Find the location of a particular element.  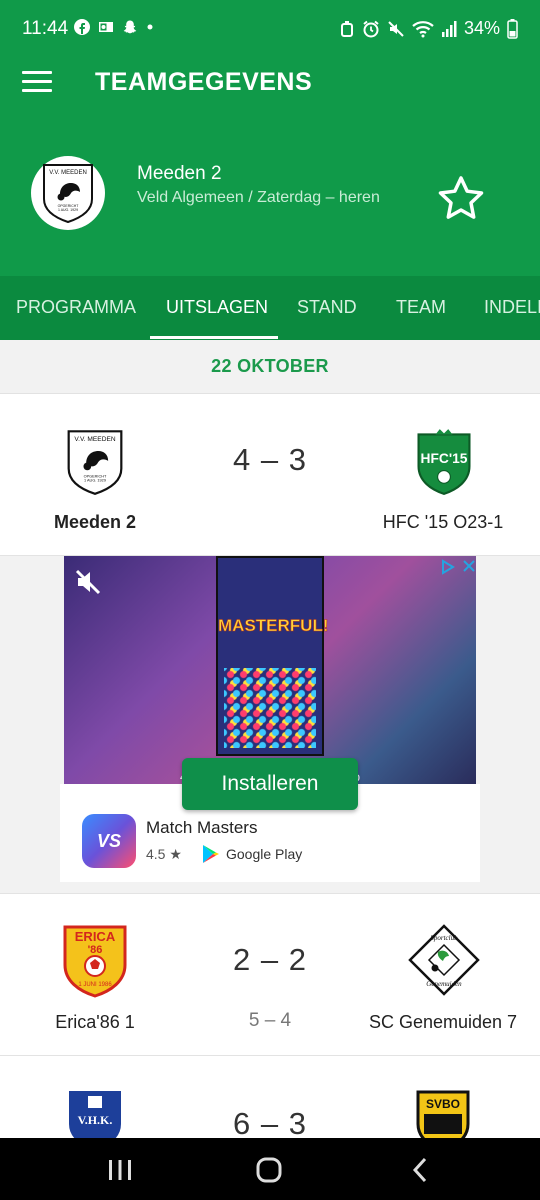

team-name: Meeden 2 is located at coordinates (179, 173).